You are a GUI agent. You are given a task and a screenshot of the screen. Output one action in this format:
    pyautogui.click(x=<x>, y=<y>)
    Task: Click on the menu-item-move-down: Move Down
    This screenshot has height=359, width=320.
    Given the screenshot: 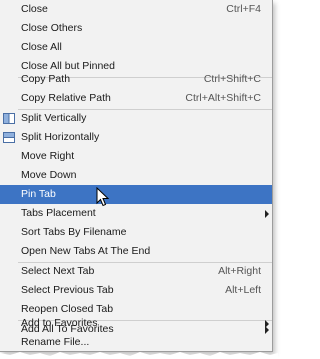 What is the action you would take?
    pyautogui.click(x=136, y=175)
    